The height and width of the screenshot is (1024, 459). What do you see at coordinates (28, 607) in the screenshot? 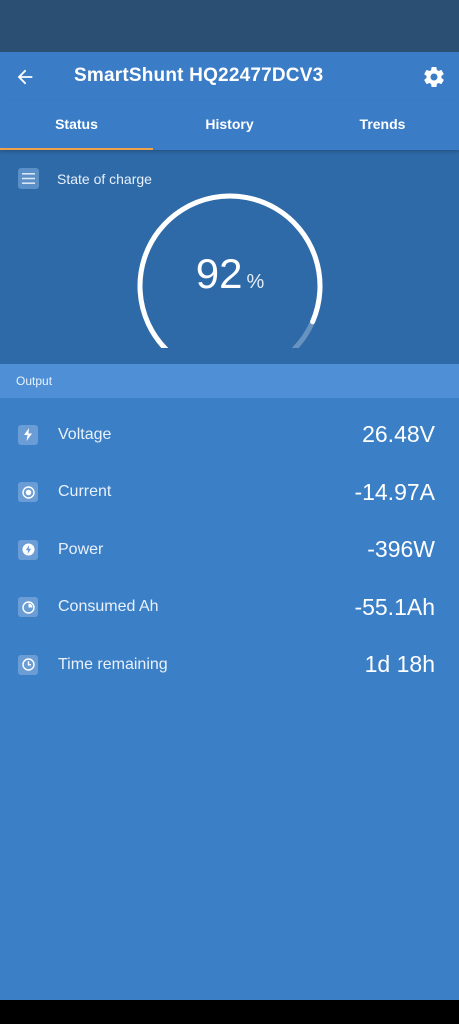
I see `consumed-icon` at bounding box center [28, 607].